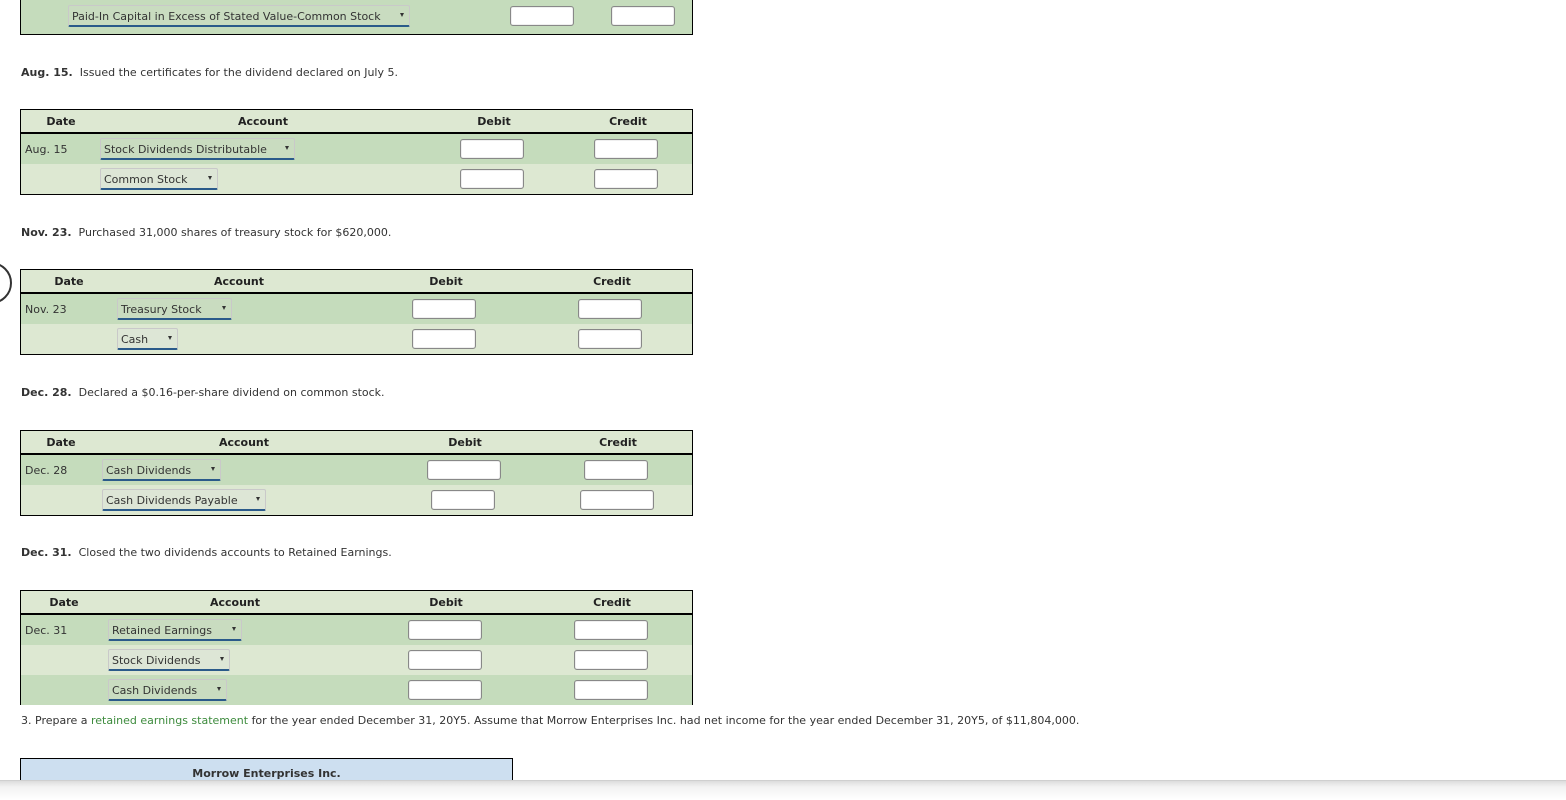 The width and height of the screenshot is (1566, 800). Describe the element at coordinates (169, 720) in the screenshot. I see `retained-earnings-statement-link: retained earnings statement` at that location.